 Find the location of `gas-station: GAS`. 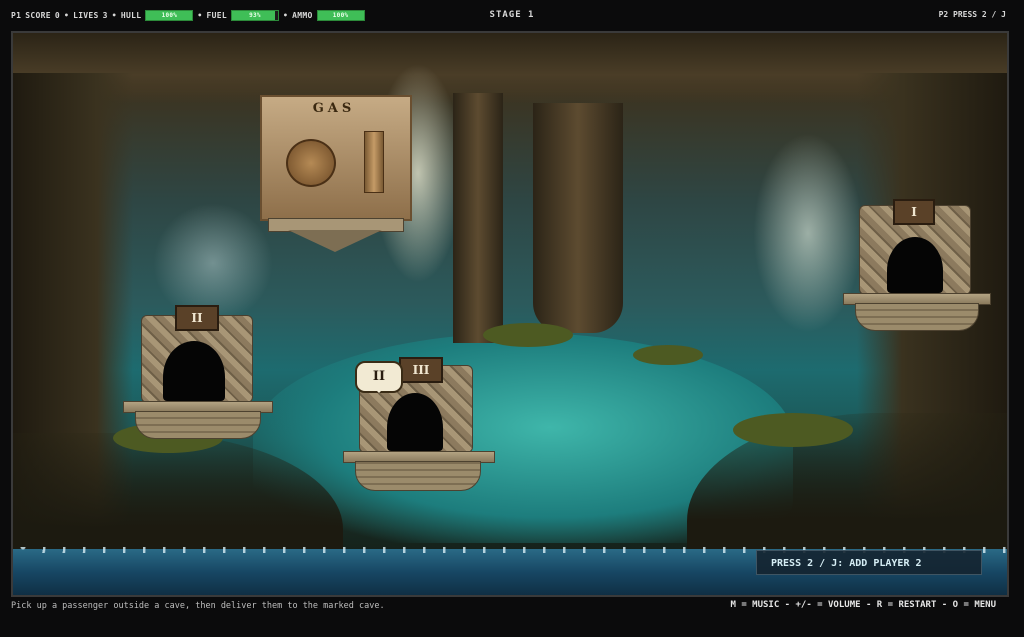

gas-station: GAS is located at coordinates (336, 173).